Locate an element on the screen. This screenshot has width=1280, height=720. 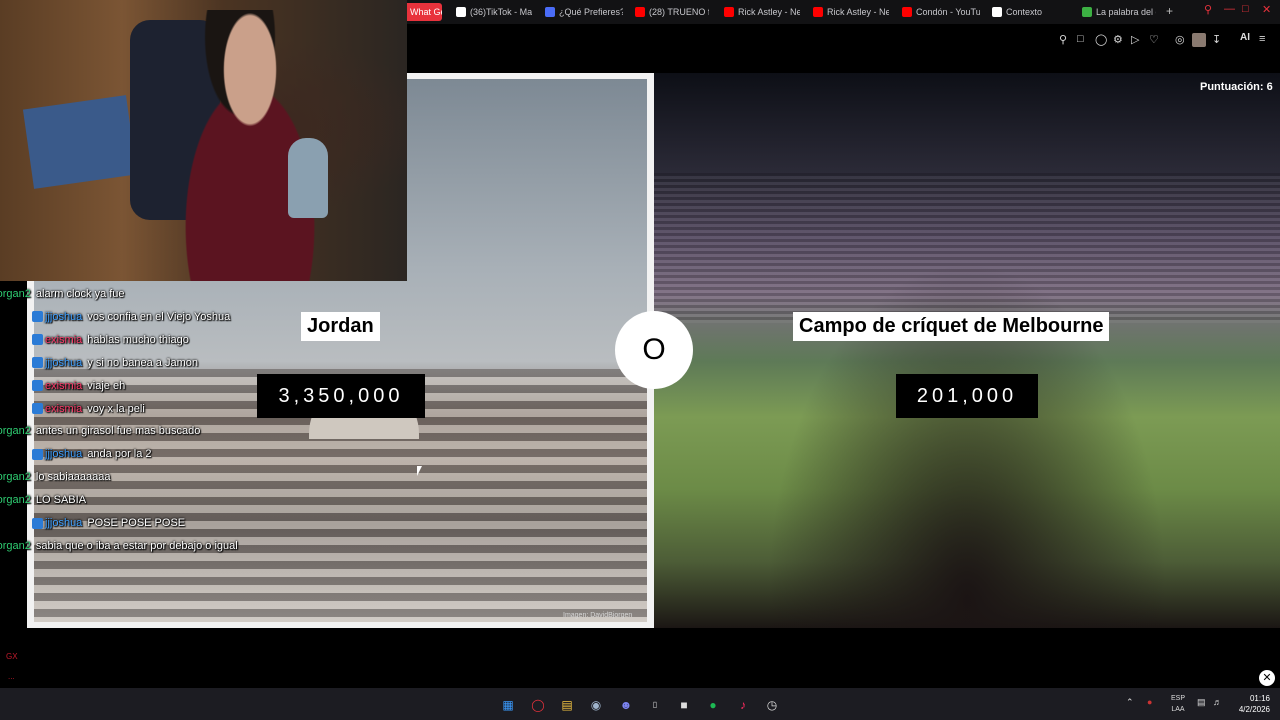
gx-logo: GX is located at coordinates (12, 656).